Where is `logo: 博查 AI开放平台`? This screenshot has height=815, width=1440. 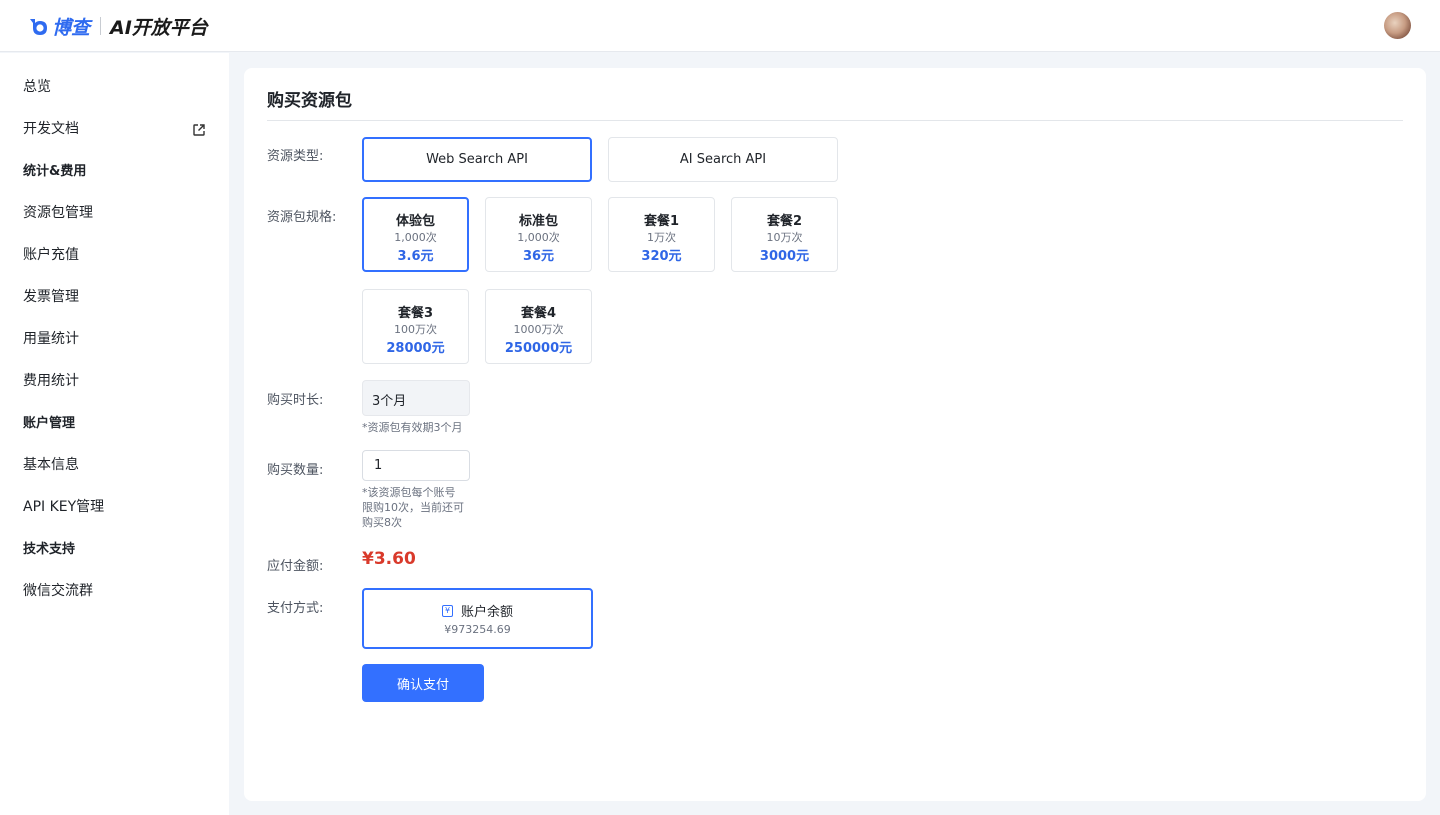
logo: 博查 AI开放平台 is located at coordinates (118, 26).